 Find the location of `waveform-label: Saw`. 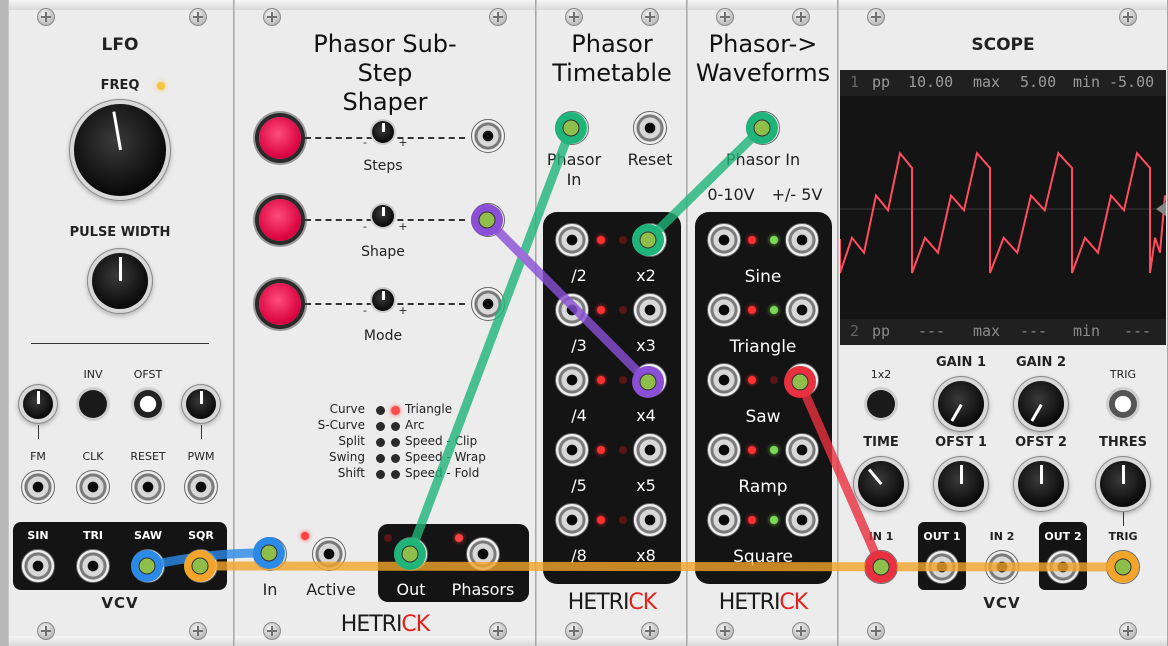

waveform-label: Saw is located at coordinates (763, 417).